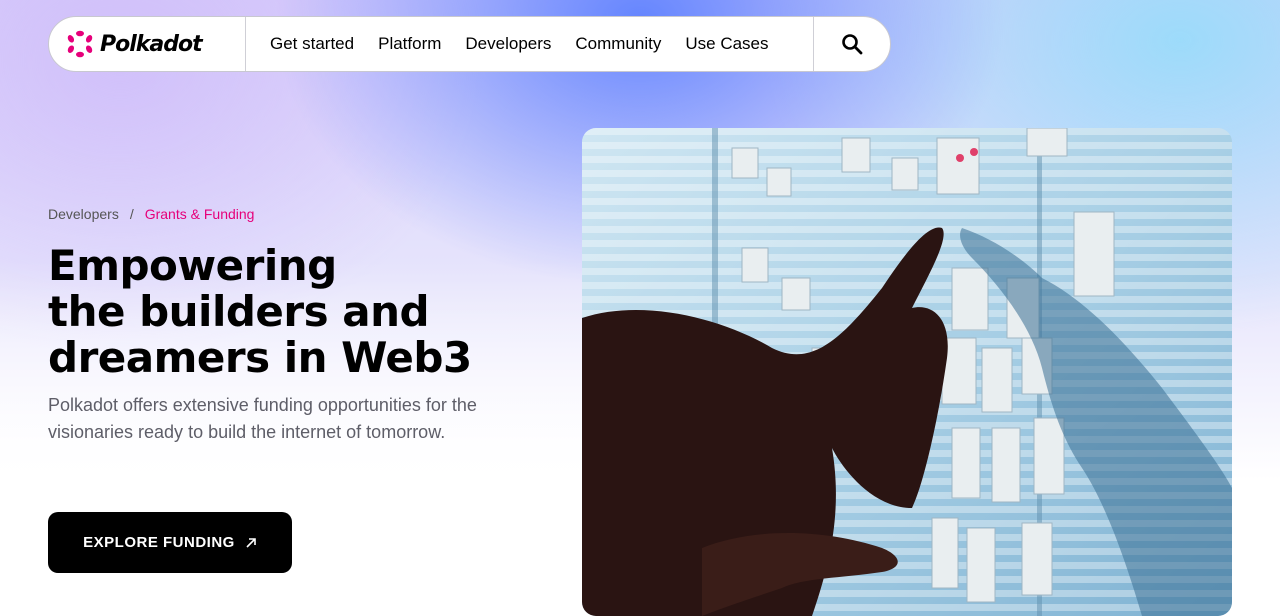 This screenshot has width=1280, height=616. What do you see at coordinates (508, 44) in the screenshot?
I see `nav-item-developers: Developers` at bounding box center [508, 44].